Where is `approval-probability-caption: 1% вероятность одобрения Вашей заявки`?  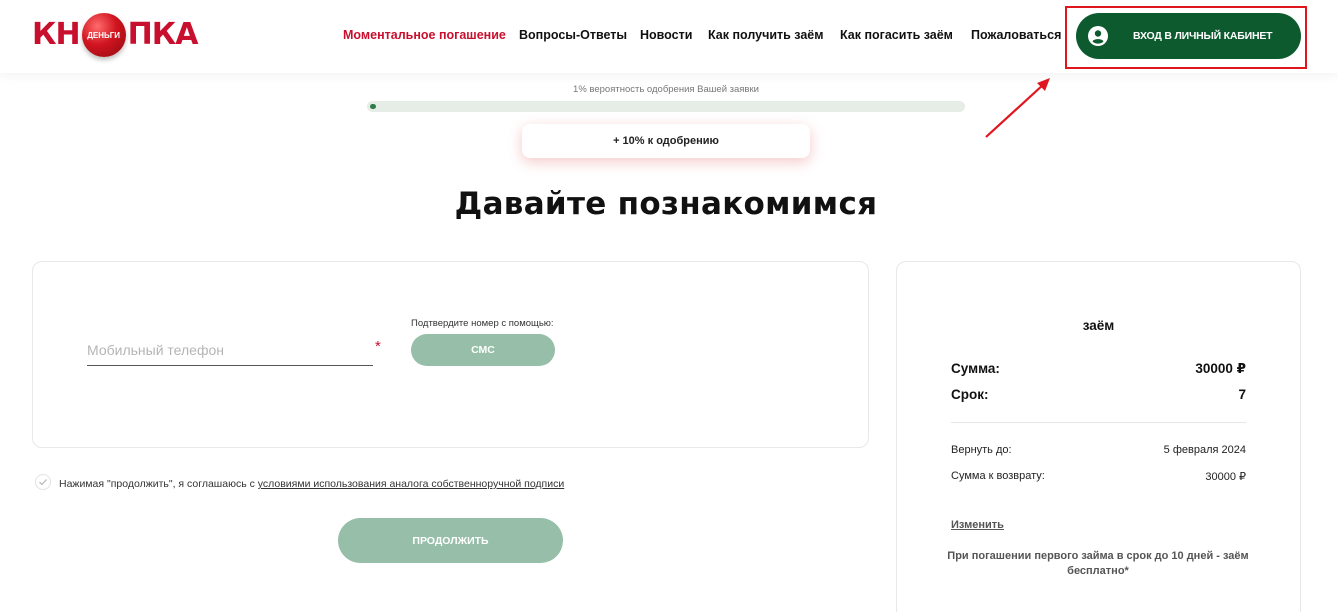
approval-probability-caption: 1% вероятность одобрения Вашей заявки is located at coordinates (666, 89).